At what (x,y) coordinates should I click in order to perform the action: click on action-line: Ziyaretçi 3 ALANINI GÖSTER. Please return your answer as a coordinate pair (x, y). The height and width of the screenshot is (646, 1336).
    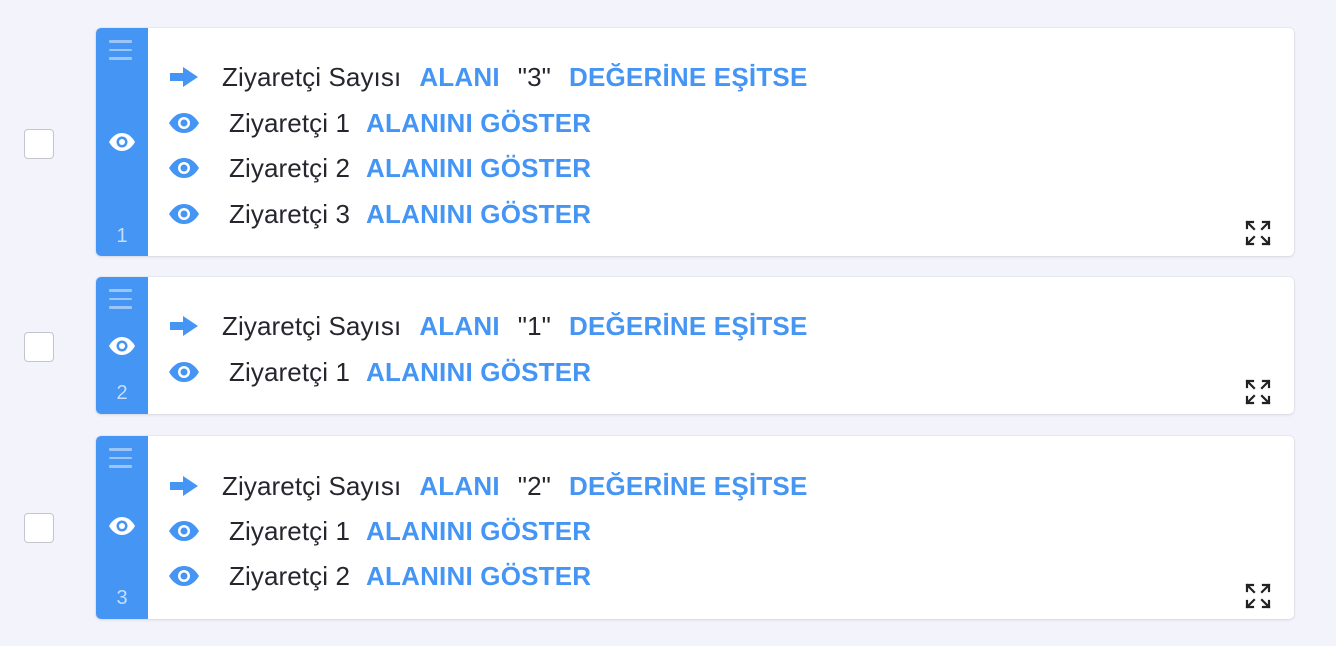
    Looking at the image, I should click on (379, 214).